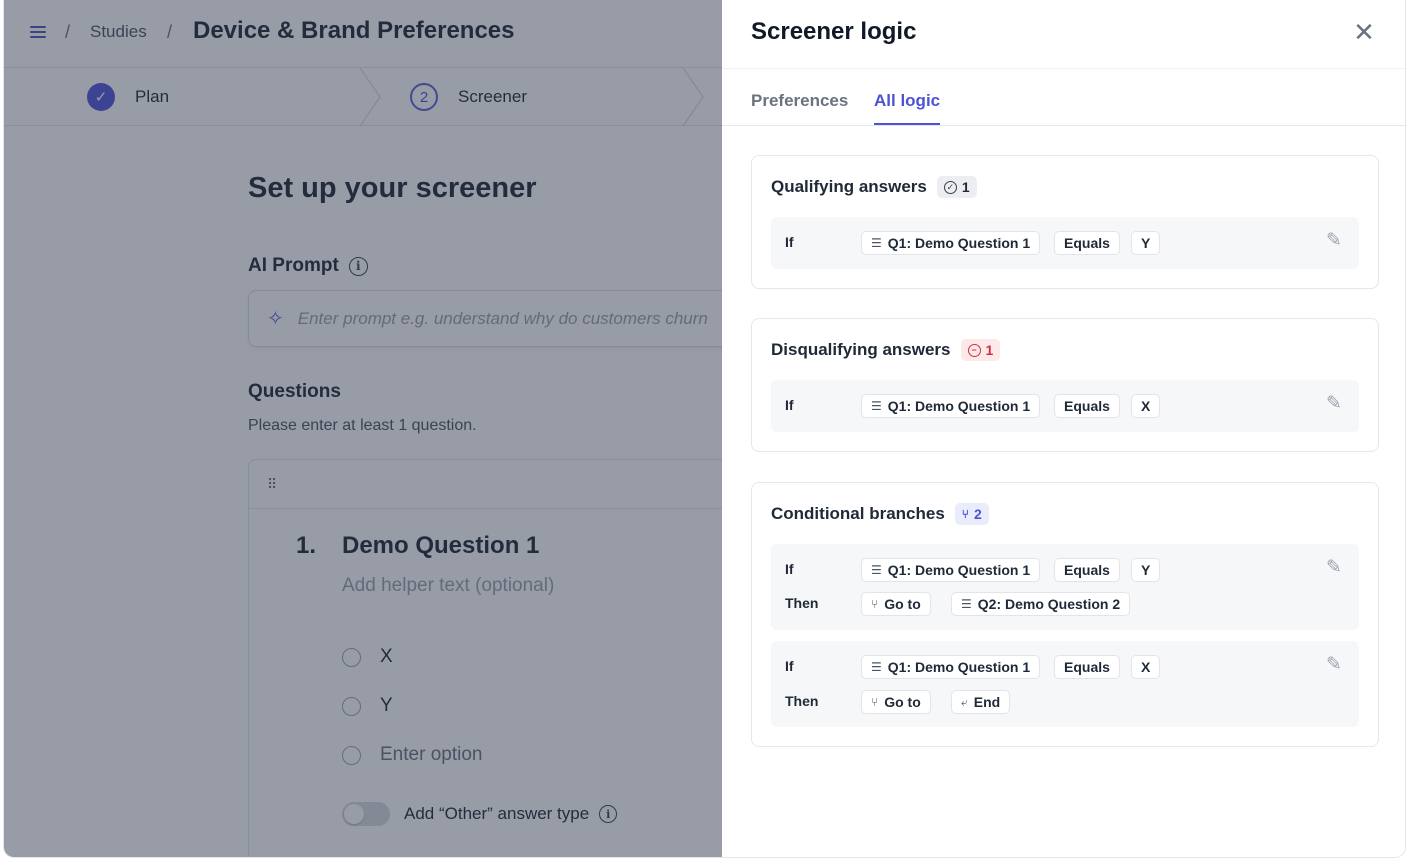  I want to click on count-badge: − 1, so click(980, 350).